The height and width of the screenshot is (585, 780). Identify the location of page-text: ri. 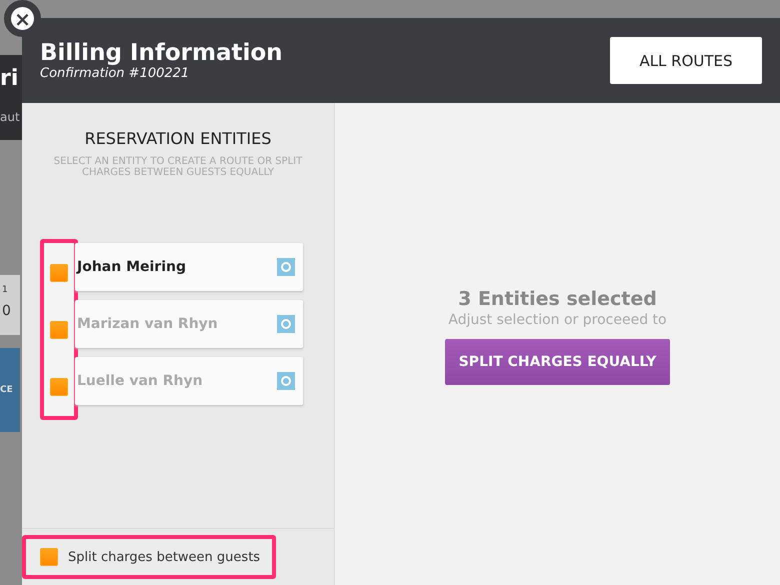
(9, 78).